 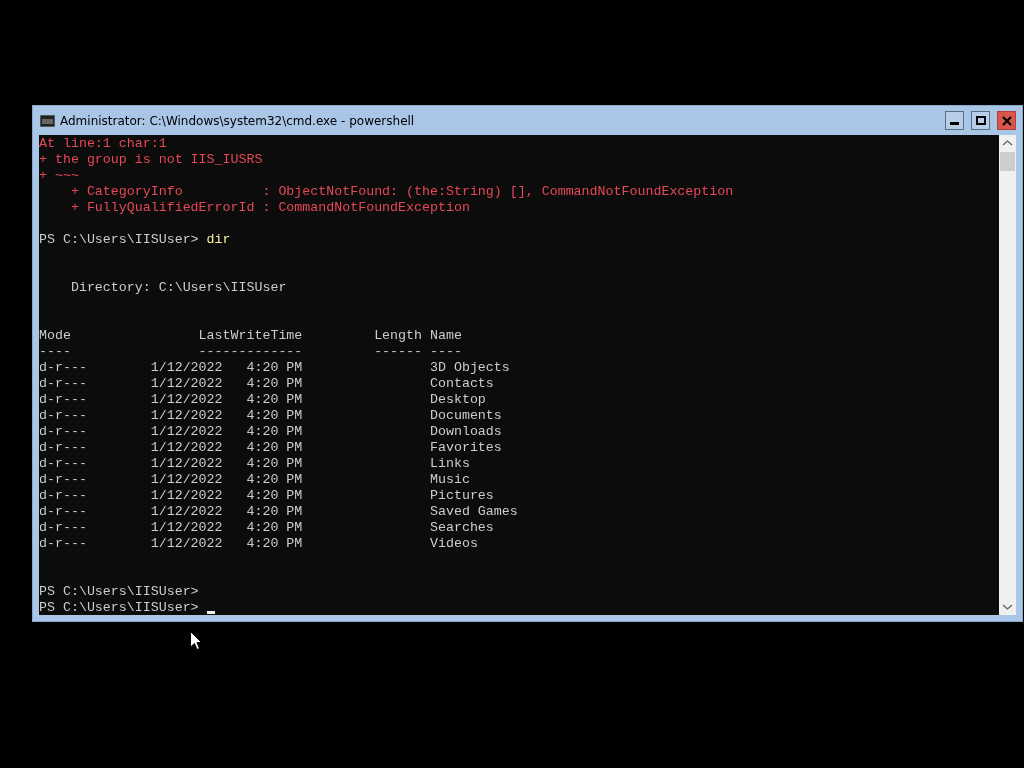 I want to click on text-cursor, so click(x=210, y=612).